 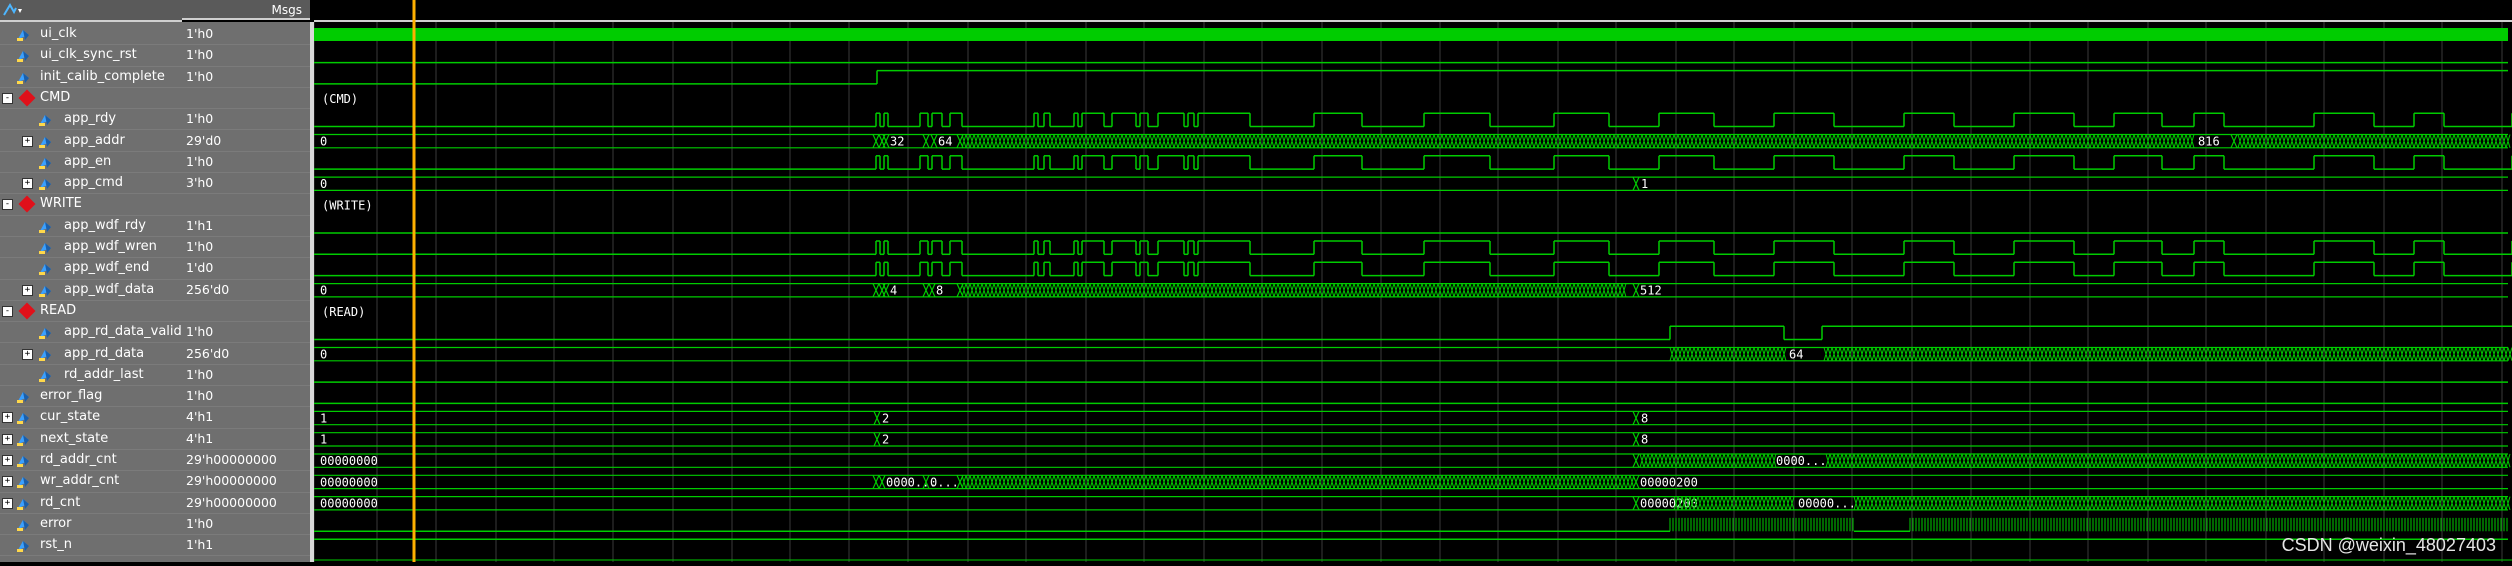 I want to click on signal-row-ui_clk_sync_rst: ui_clk_sync_rst 1'h0, so click(x=155, y=56).